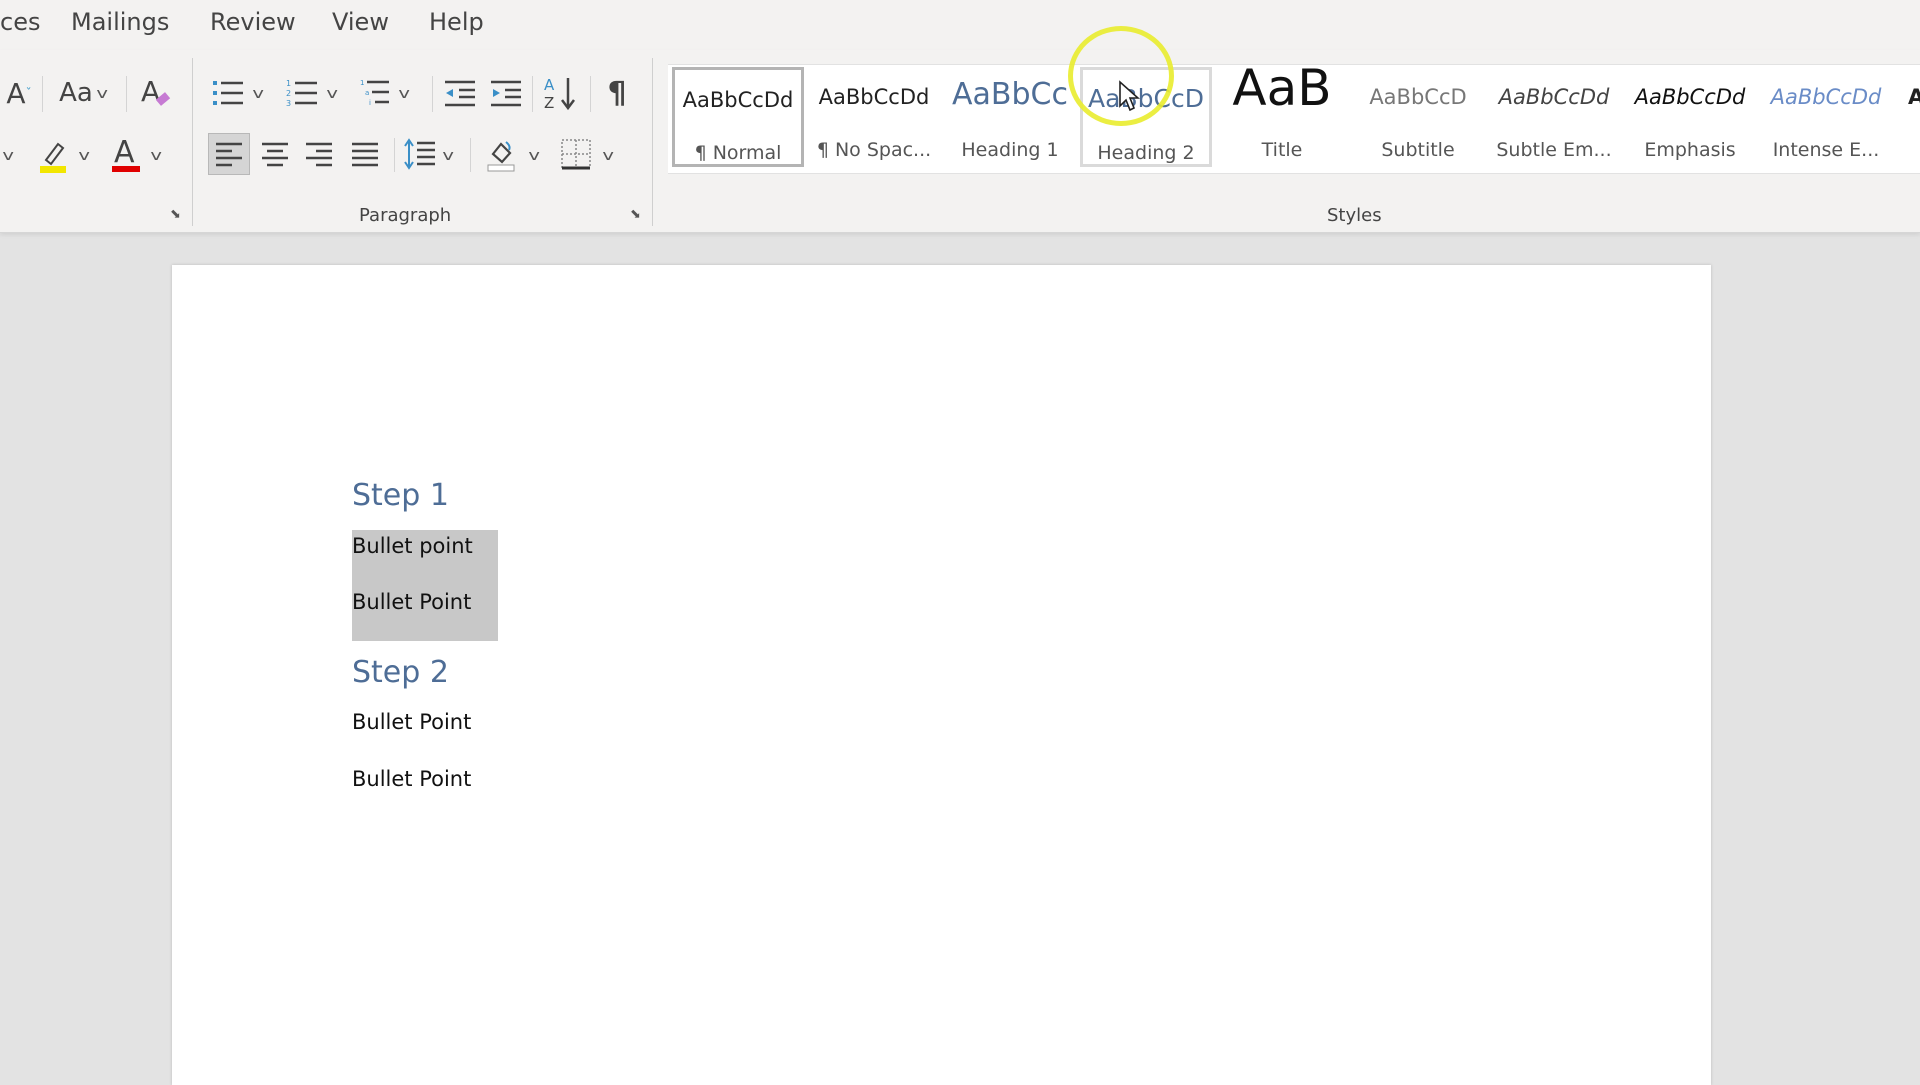  I want to click on style-sample: AaBbCc, so click(1010, 94).